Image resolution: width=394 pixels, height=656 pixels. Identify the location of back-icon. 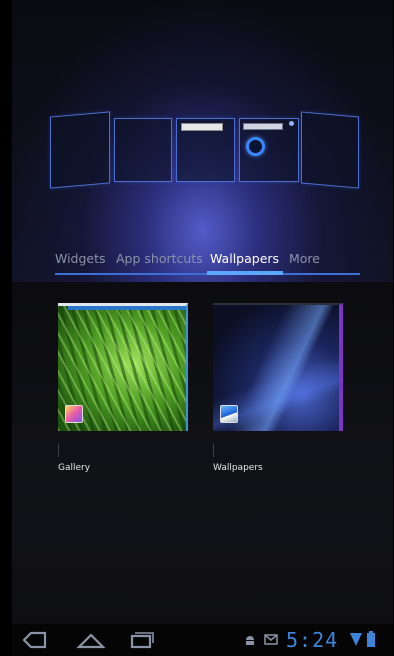
(34, 640).